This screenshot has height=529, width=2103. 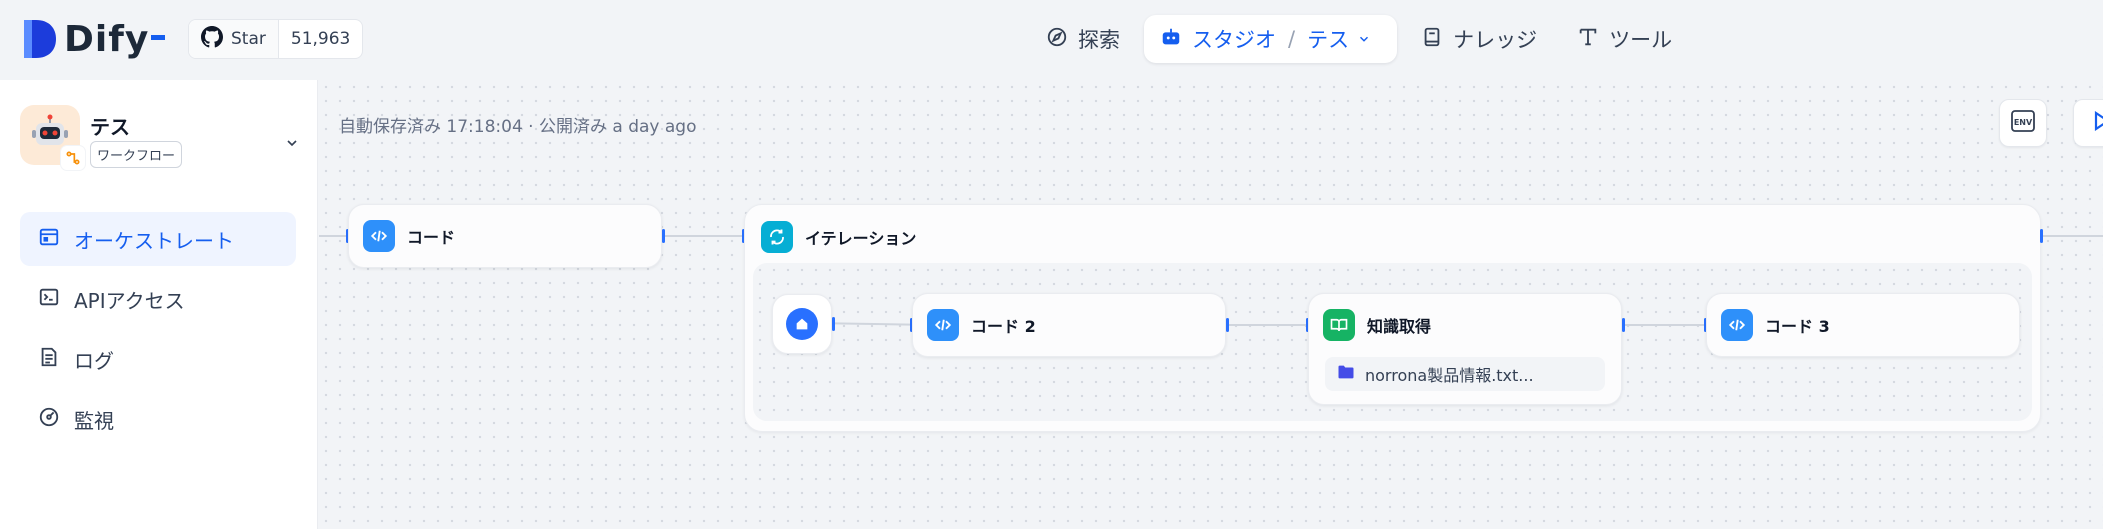 I want to click on app-name: テス, so click(x=110, y=127).